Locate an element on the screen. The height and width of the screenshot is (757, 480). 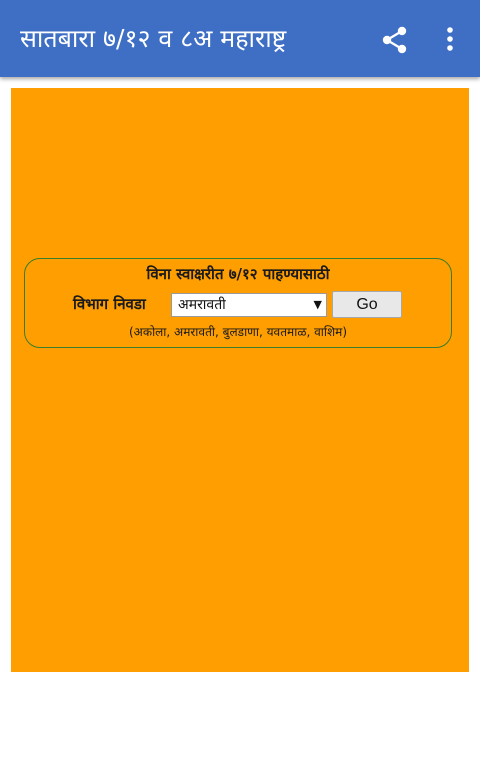
more-vert-icon is located at coordinates (450, 40).